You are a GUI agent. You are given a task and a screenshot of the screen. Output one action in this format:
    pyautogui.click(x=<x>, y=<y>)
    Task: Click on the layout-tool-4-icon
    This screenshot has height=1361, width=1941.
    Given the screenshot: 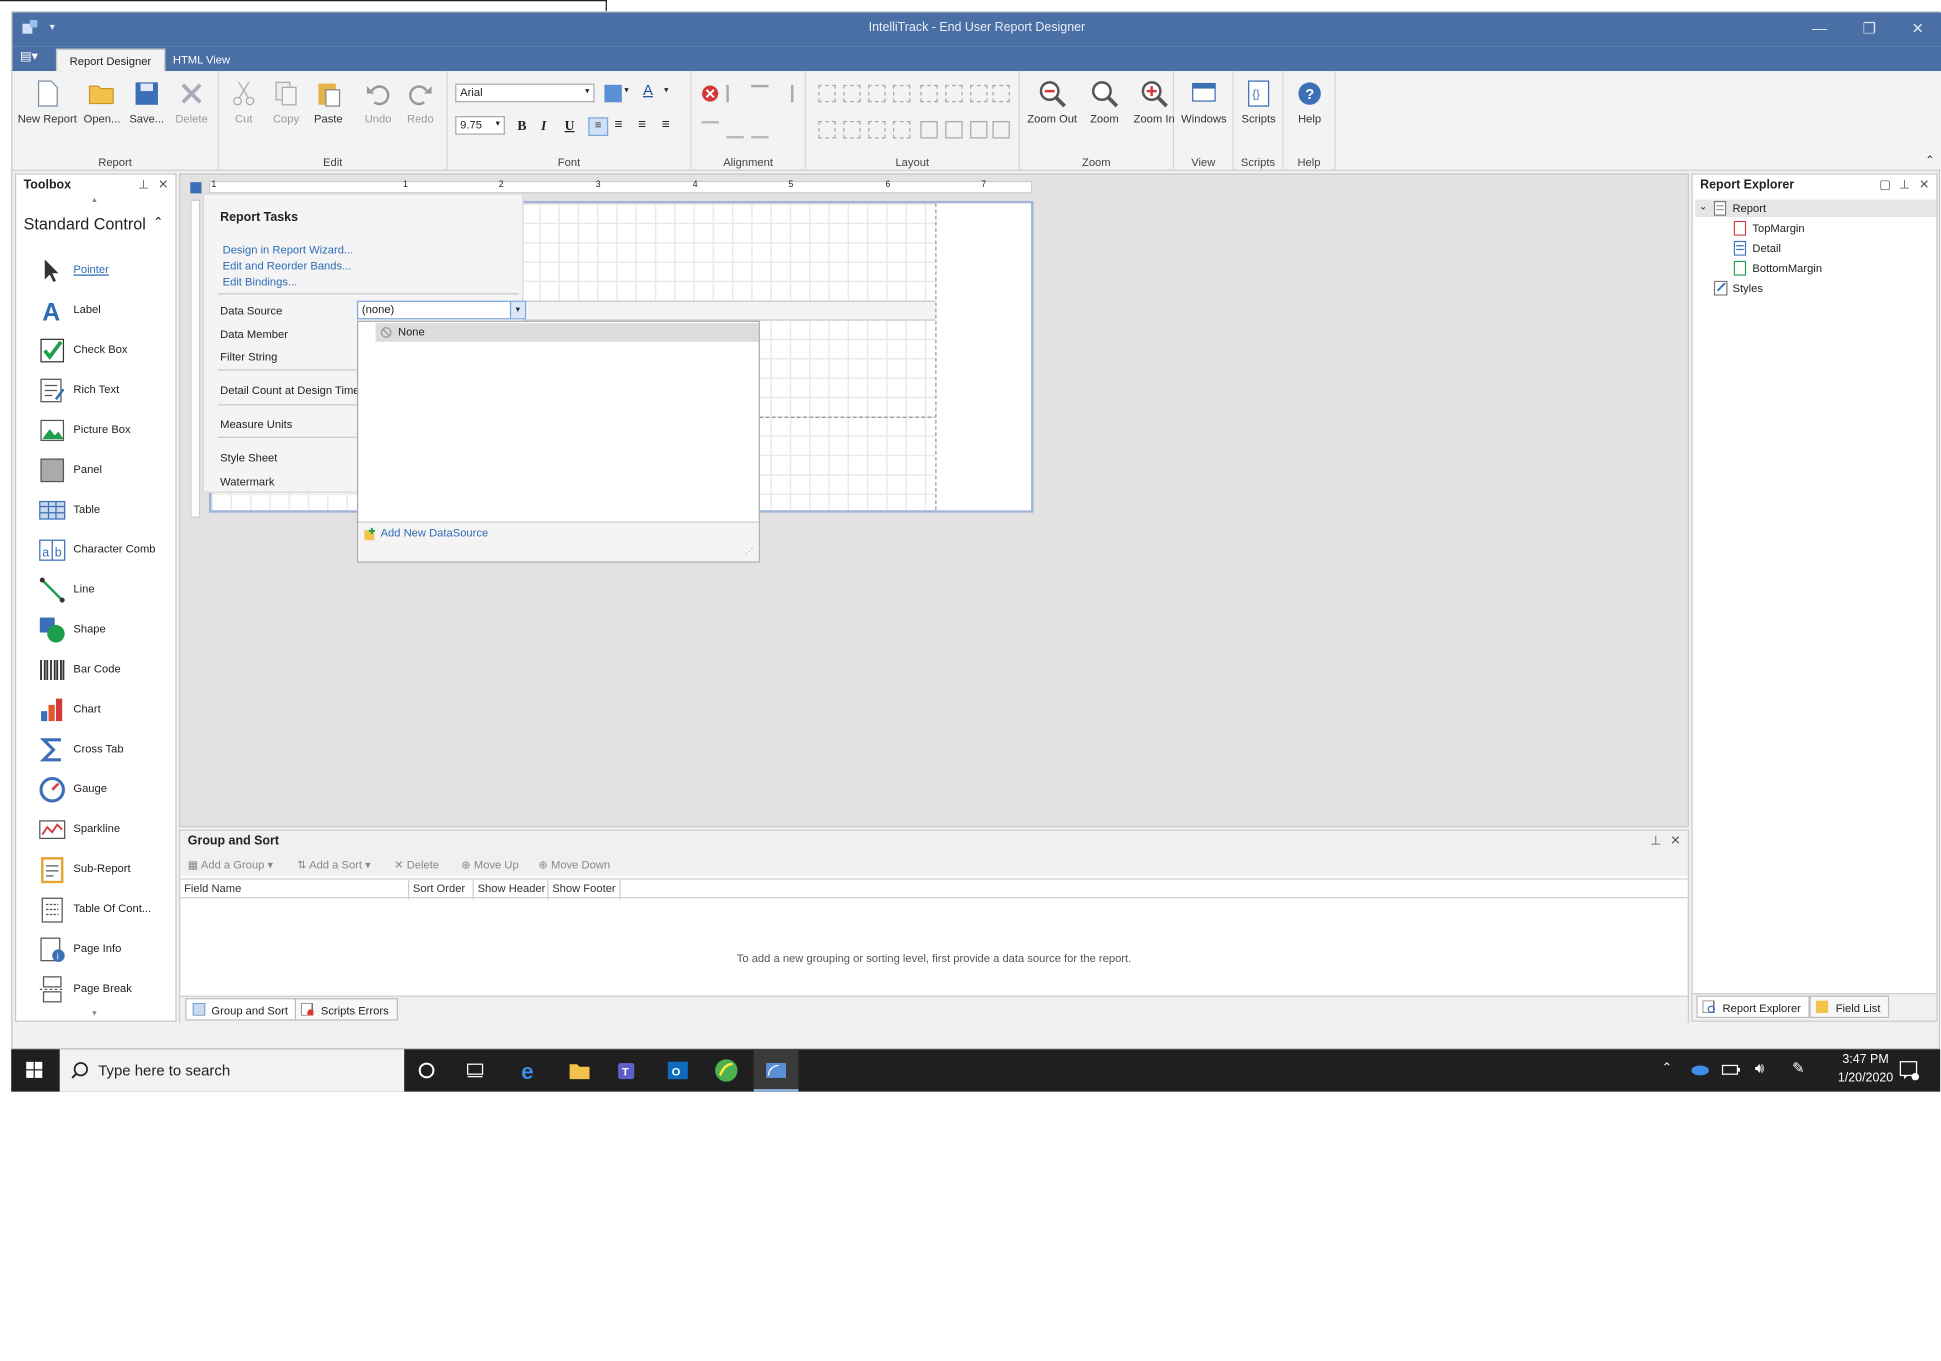 What is the action you would take?
    pyautogui.click(x=901, y=93)
    